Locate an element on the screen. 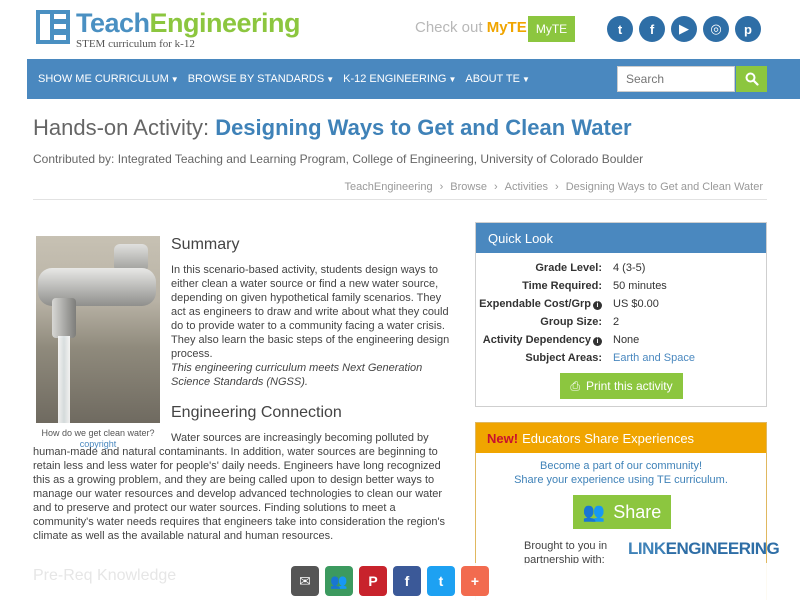 The width and height of the screenshot is (800, 600). invite-line-1: Become a part of our community! is located at coordinates (620, 466).